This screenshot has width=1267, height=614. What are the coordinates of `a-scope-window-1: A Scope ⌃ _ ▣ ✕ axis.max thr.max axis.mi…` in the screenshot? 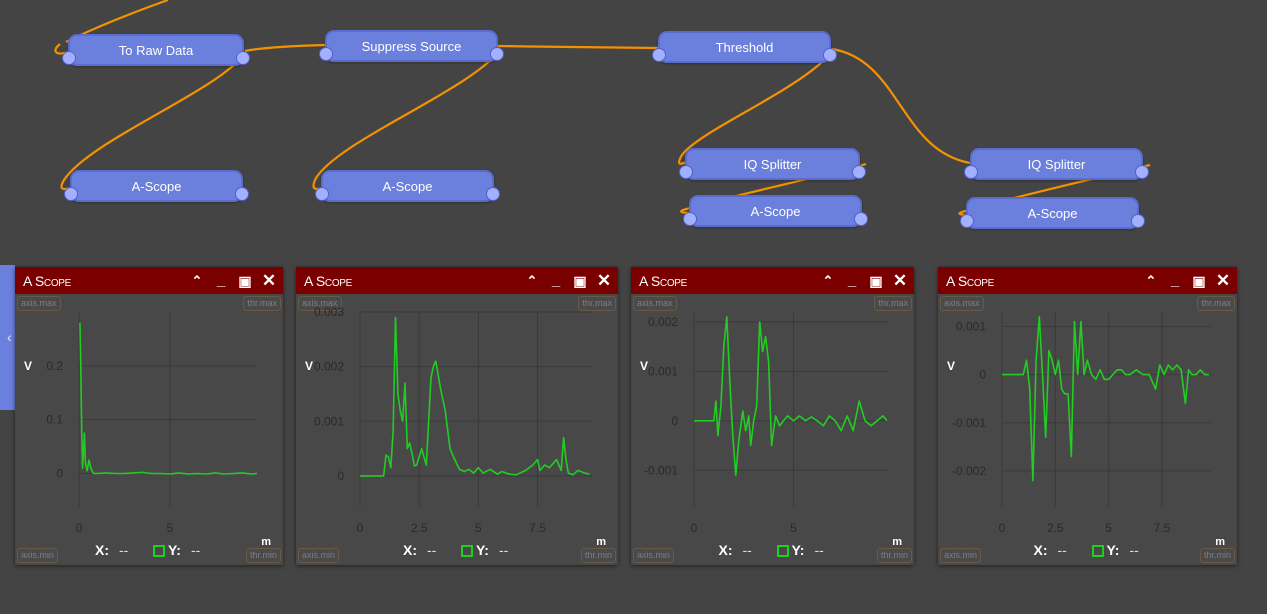 It's located at (149, 416).